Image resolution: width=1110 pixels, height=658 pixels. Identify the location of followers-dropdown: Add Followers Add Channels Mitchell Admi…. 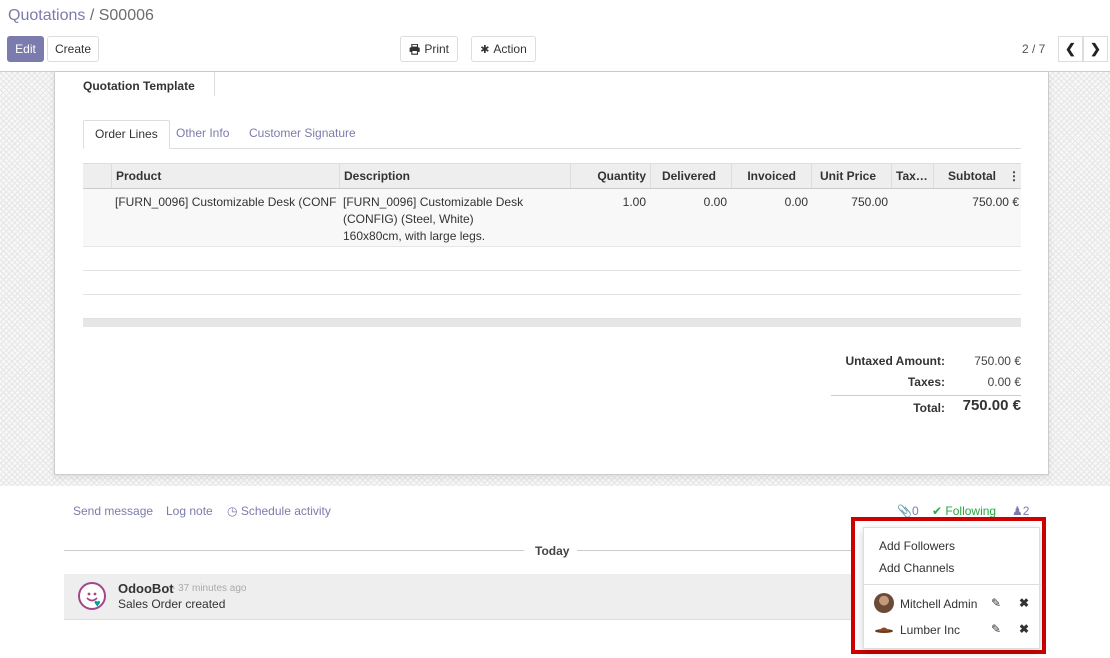
(952, 588).